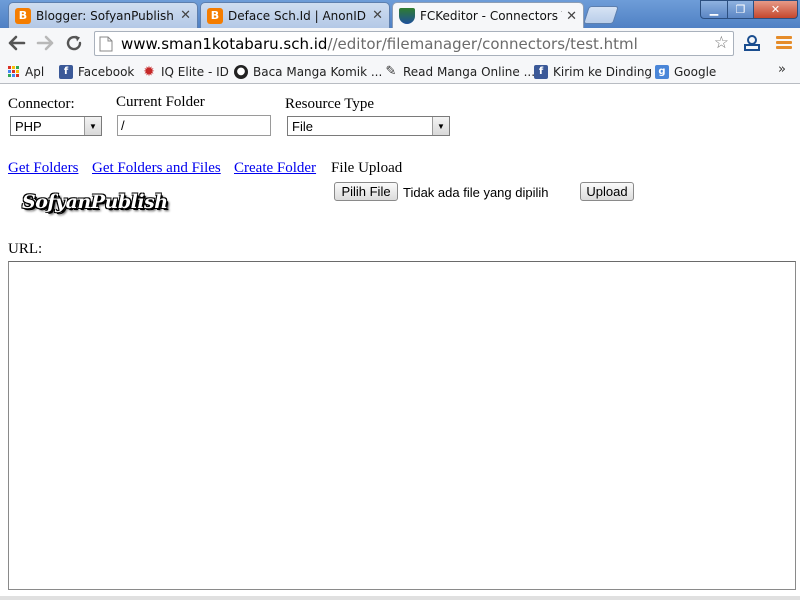 This screenshot has width=800, height=600. I want to click on tab-blogger: B Blogger: SofyanPublish - C ✕, so click(103, 15).